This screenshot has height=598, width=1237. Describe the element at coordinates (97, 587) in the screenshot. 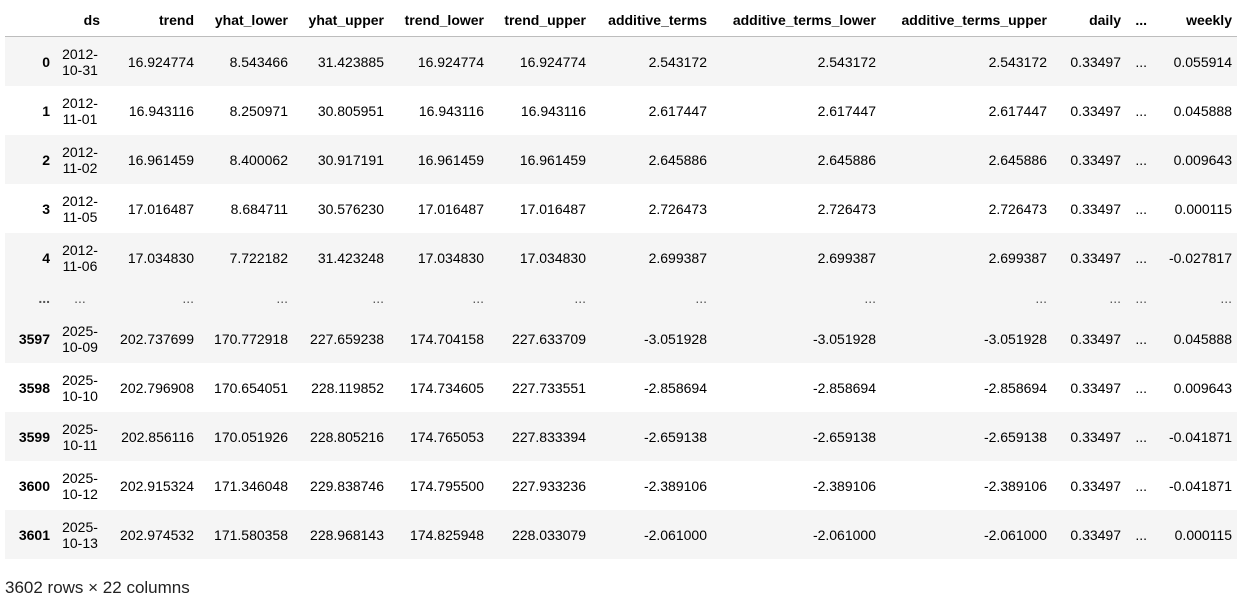

I see `shape-summary: 3602 rows × 22 columns` at that location.